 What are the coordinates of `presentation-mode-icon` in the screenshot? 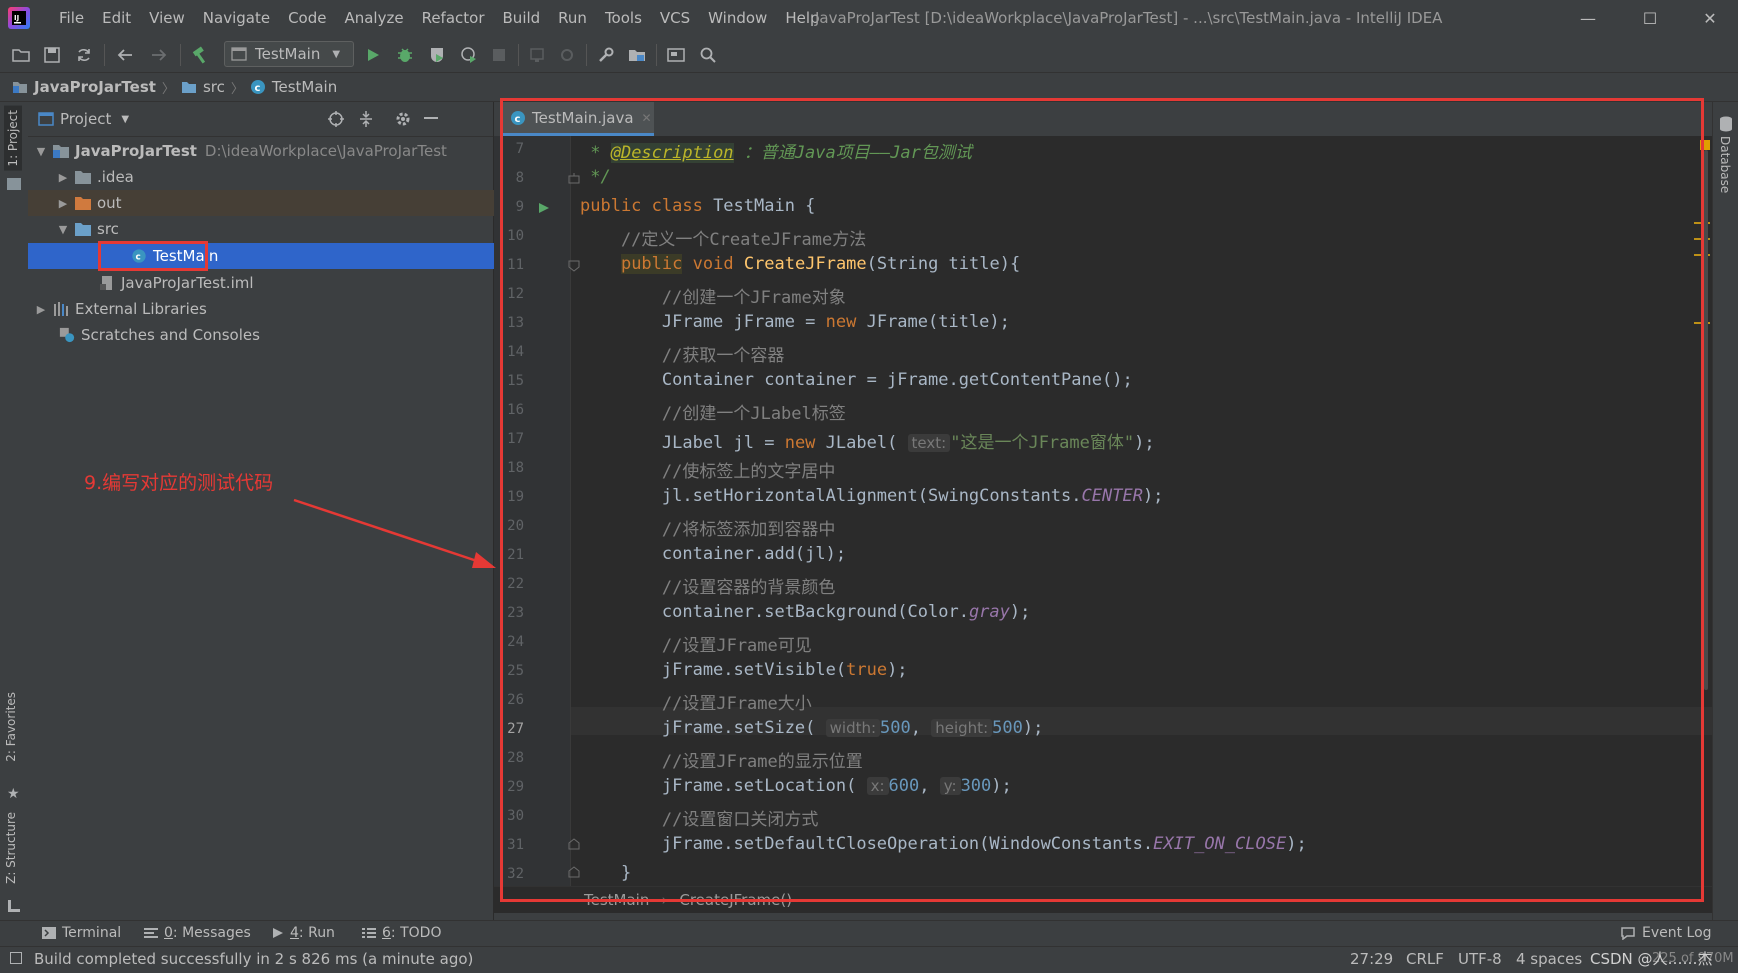 It's located at (676, 55).